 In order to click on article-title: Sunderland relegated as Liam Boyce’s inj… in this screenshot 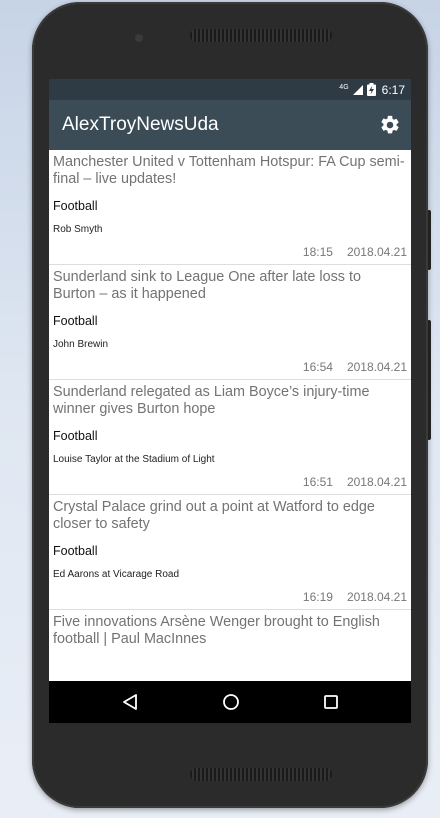, I will do `click(211, 400)`.